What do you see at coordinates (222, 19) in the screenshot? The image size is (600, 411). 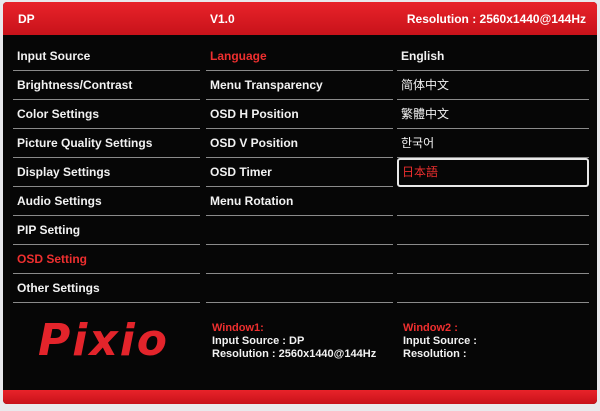 I see `firmware-version: V1.0` at bounding box center [222, 19].